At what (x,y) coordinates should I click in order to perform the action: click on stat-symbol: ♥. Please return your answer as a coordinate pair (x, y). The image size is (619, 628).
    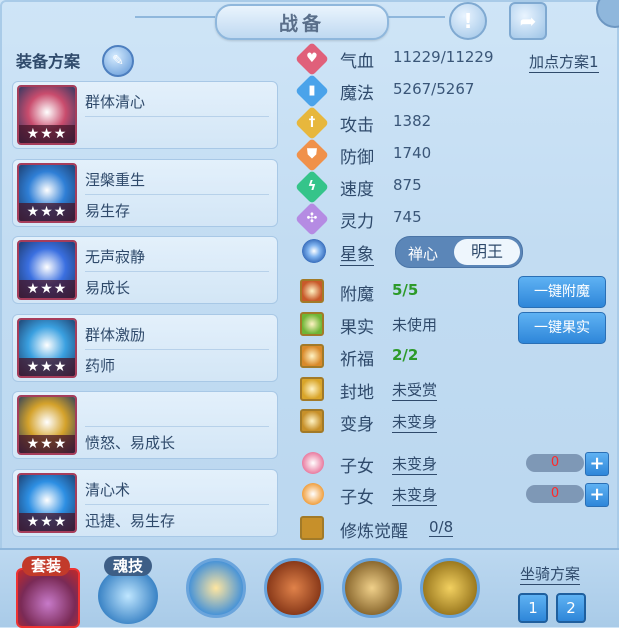
    Looking at the image, I should click on (312, 58).